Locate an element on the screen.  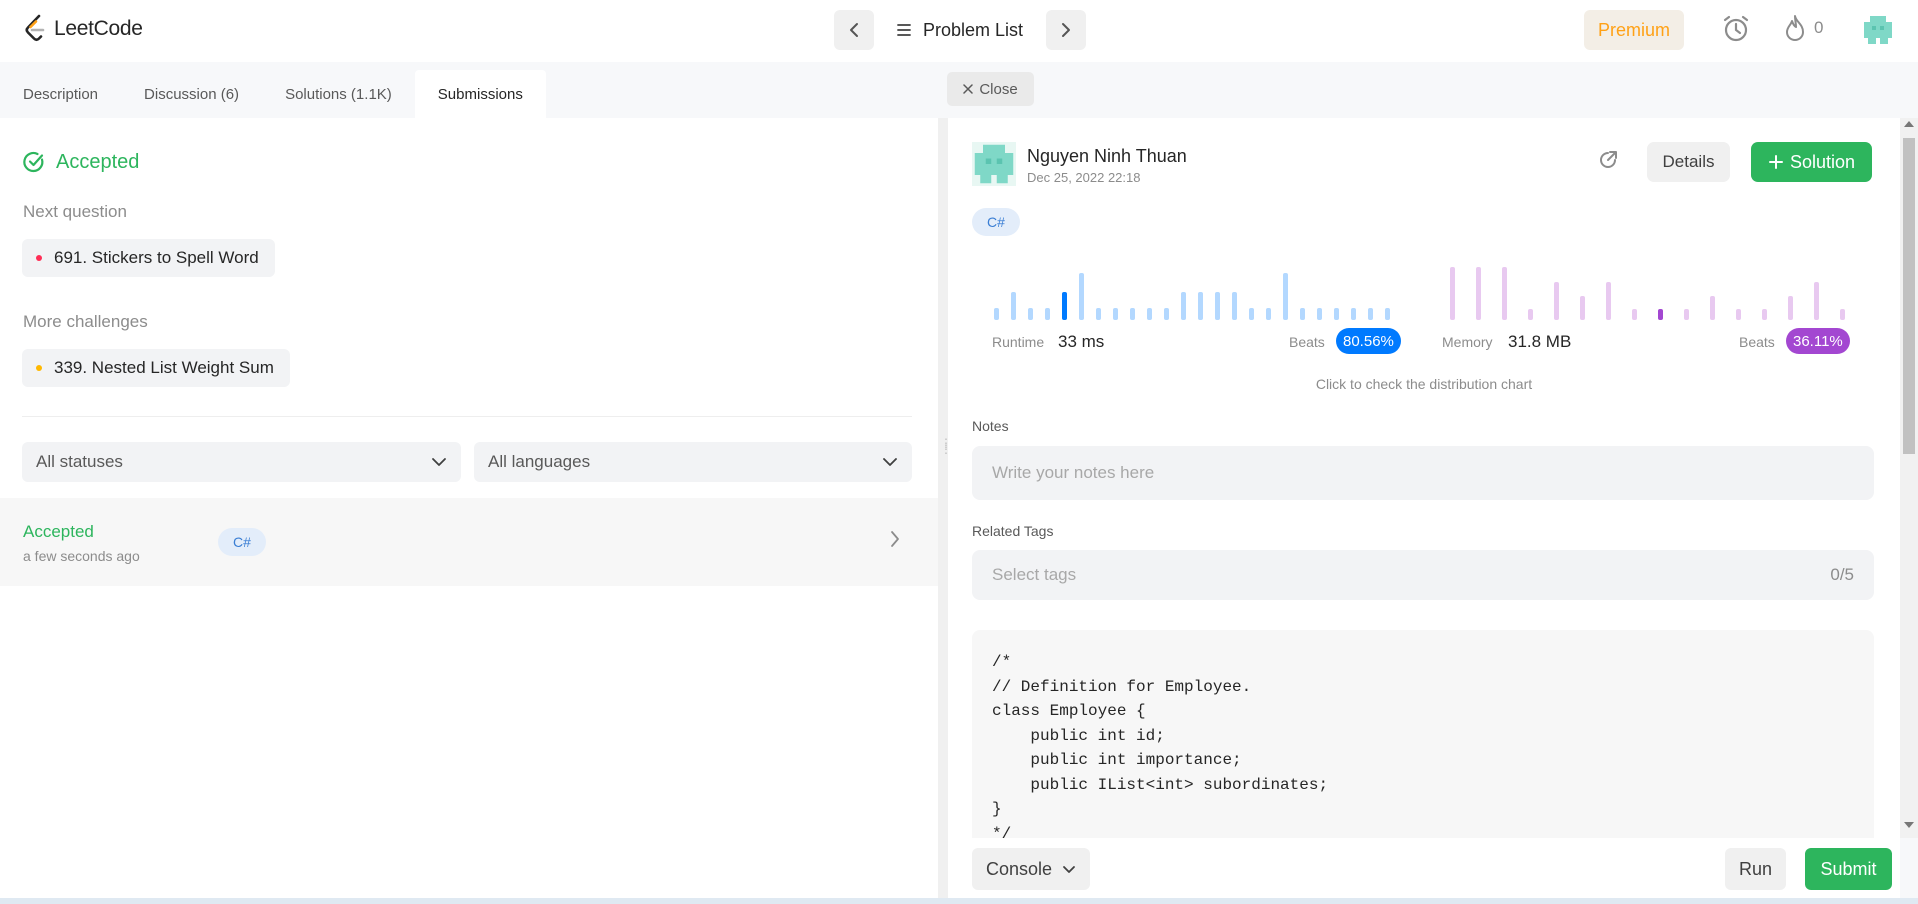
memory-value: 31.8 MB is located at coordinates (1540, 341).